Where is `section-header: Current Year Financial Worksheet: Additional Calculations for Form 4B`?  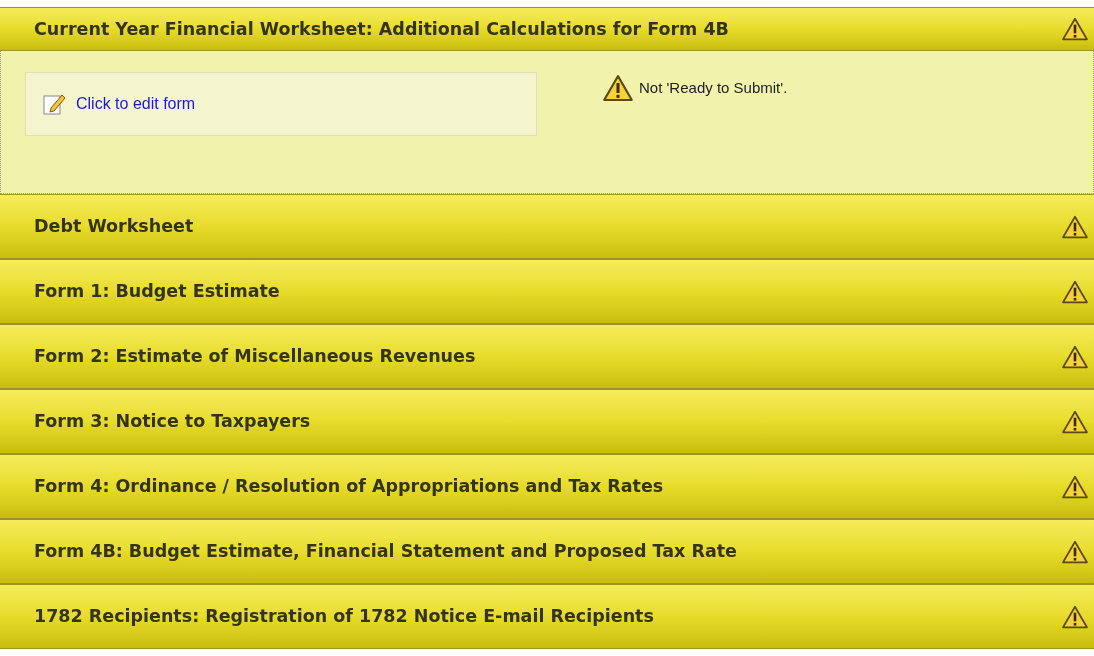 section-header: Current Year Financial Worksheet: Additional Calculations for Form 4B is located at coordinates (547, 29).